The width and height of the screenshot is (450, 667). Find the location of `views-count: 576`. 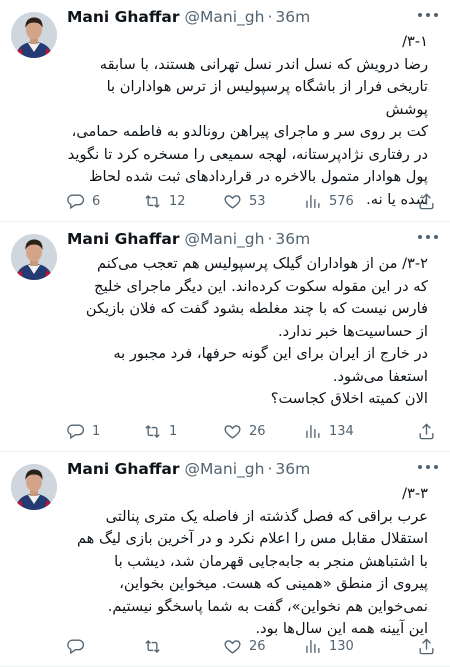

views-count: 576 is located at coordinates (341, 201).